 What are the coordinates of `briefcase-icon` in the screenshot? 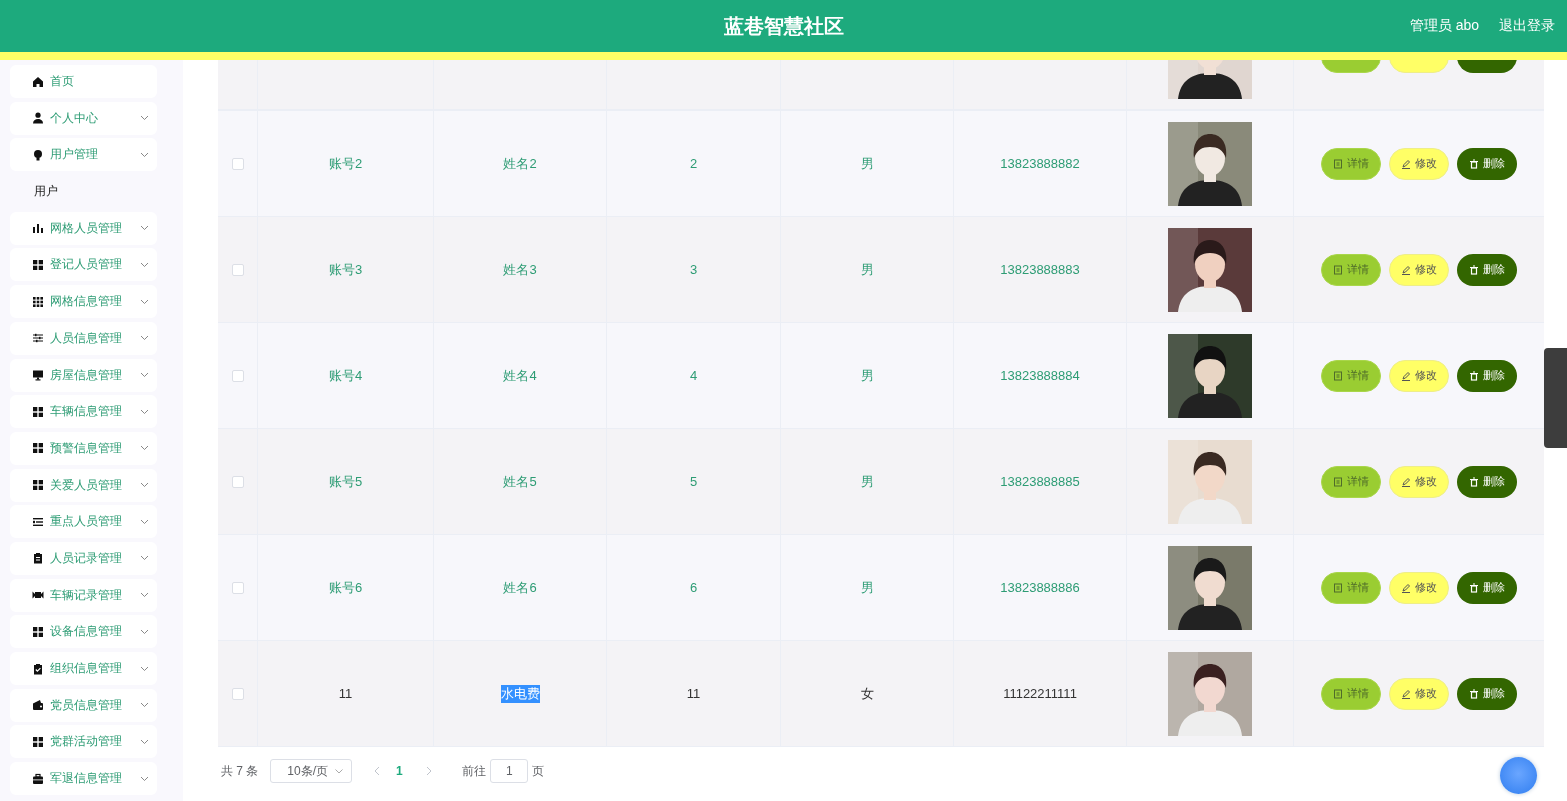 It's located at (38, 778).